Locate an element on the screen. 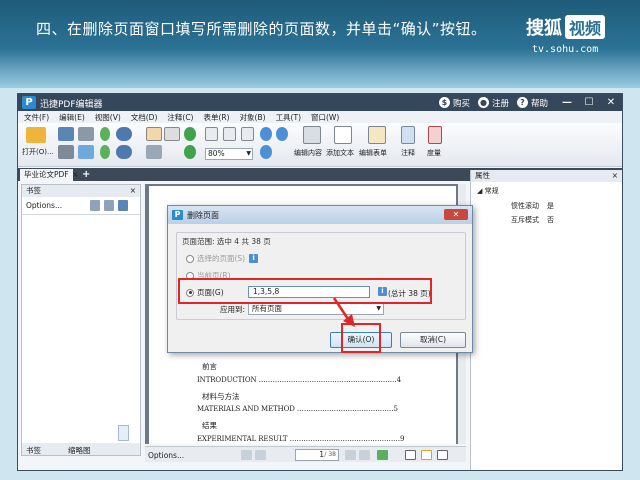 The height and width of the screenshot is (480, 640). fit-width-button is located at coordinates (247, 134).